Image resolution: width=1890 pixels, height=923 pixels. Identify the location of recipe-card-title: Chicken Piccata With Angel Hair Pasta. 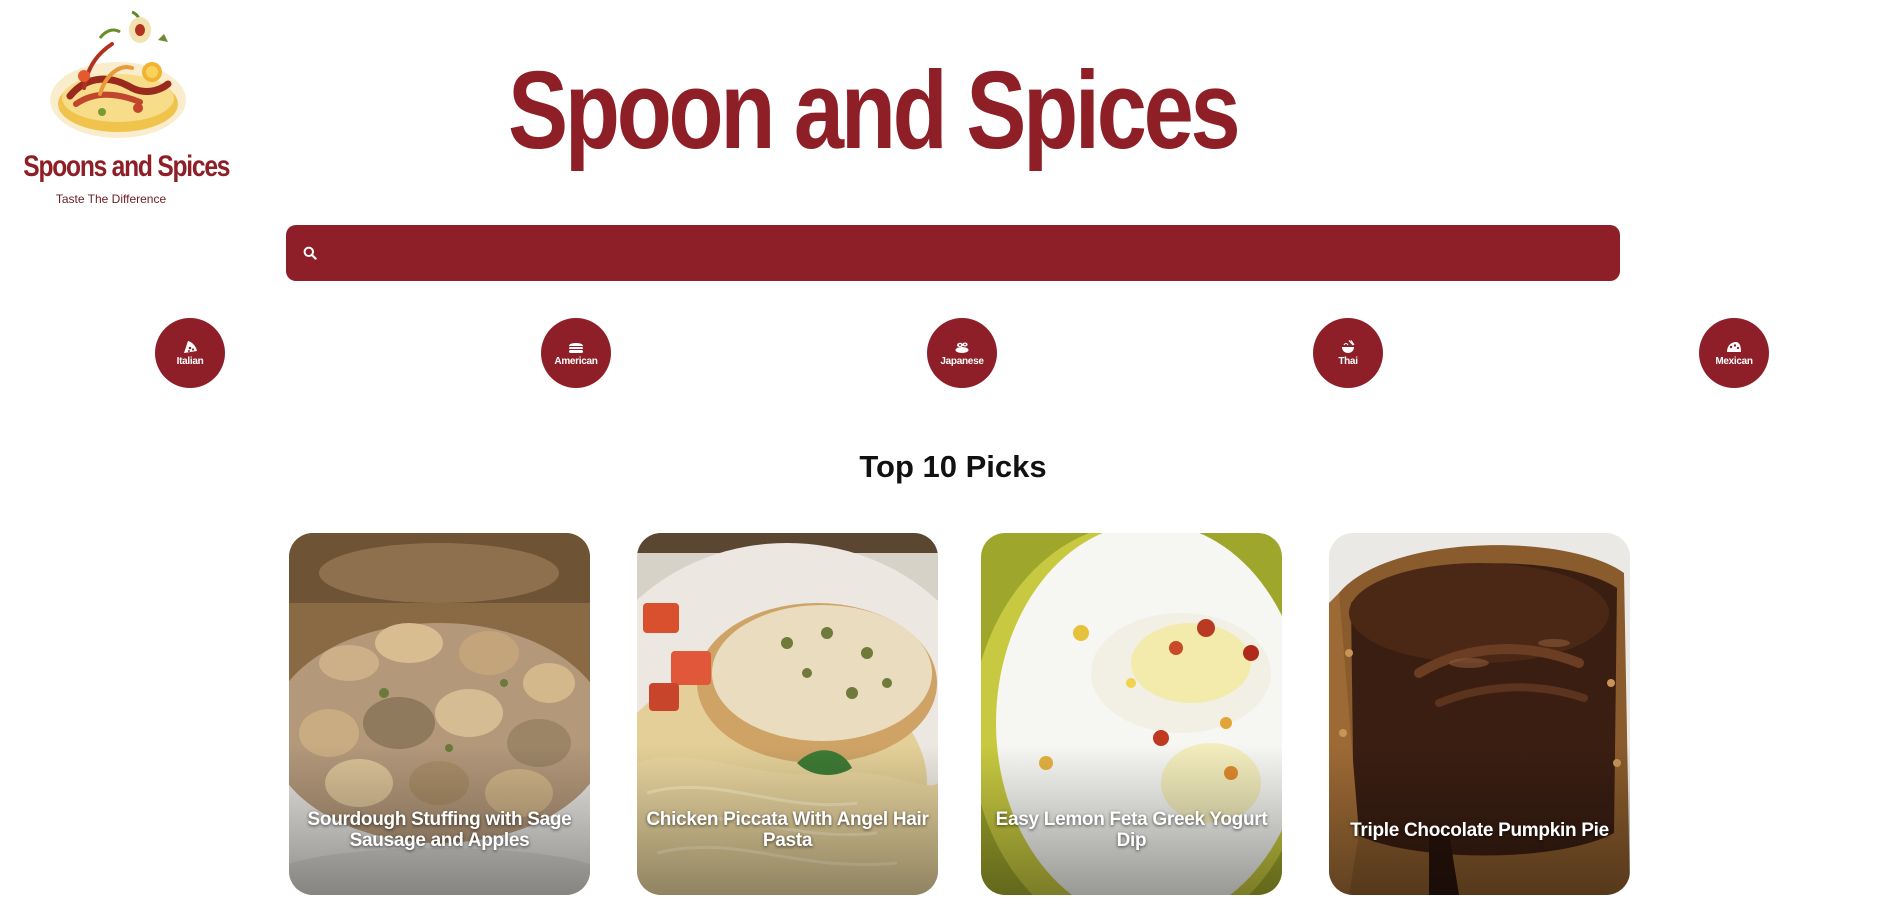
(787, 830).